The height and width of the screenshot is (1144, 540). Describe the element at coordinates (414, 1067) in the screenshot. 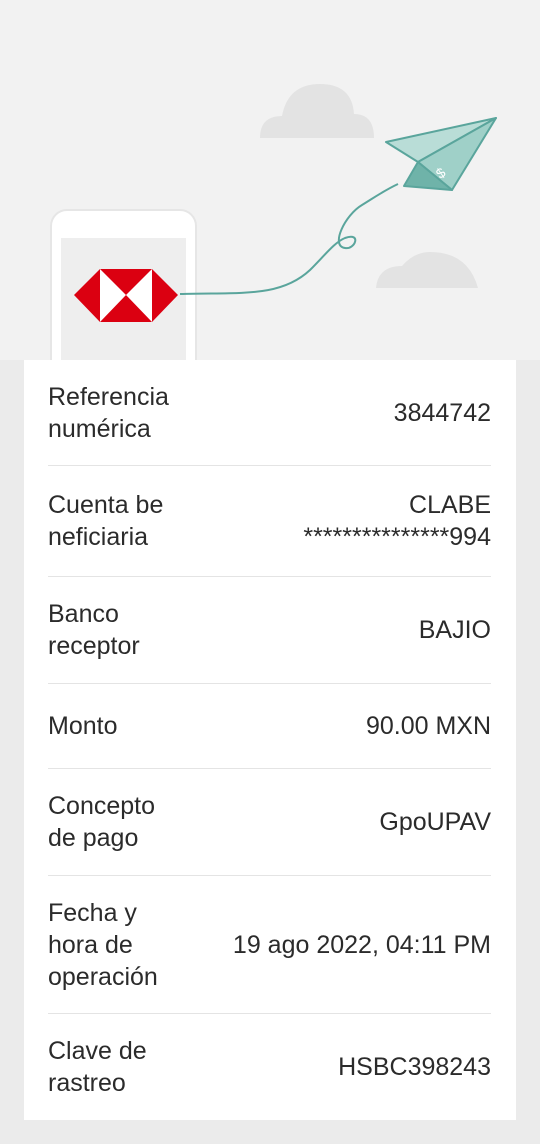

I see `tracking-key-value: HSBC398243` at that location.